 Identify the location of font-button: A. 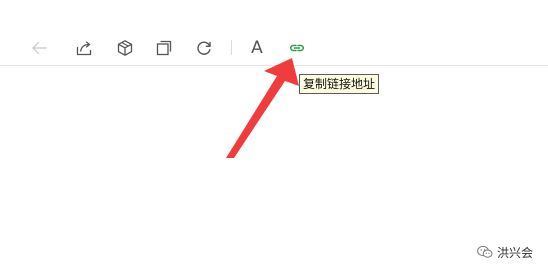
(257, 48).